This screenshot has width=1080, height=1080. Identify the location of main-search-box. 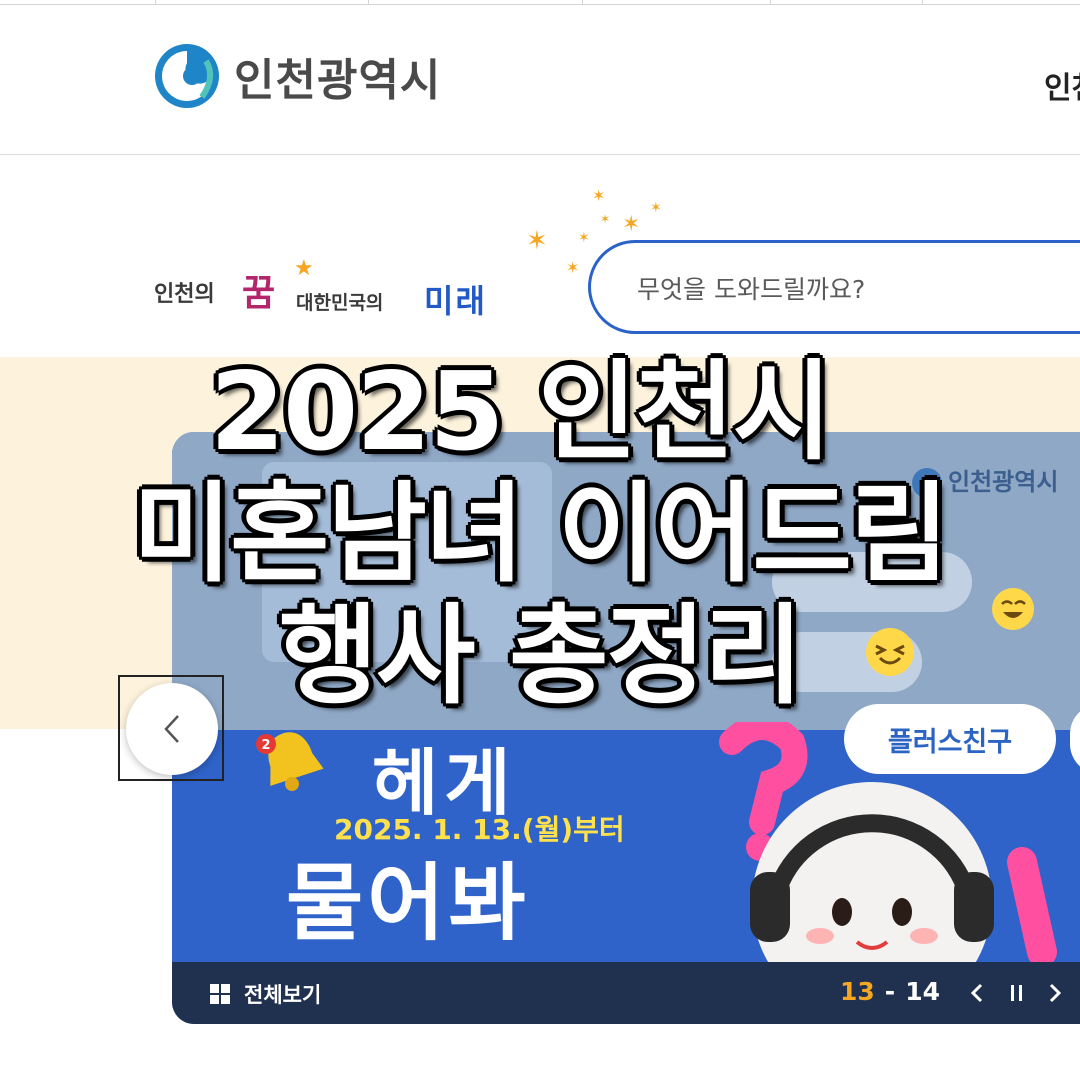
(834, 287).